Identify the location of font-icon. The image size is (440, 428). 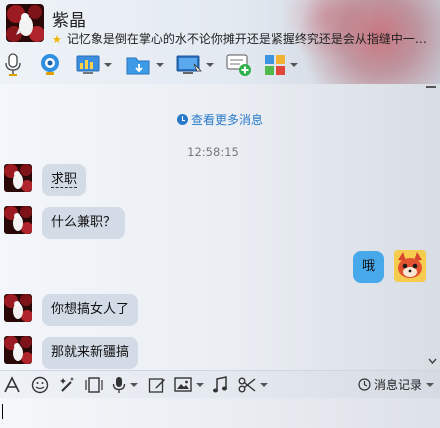
(12, 384).